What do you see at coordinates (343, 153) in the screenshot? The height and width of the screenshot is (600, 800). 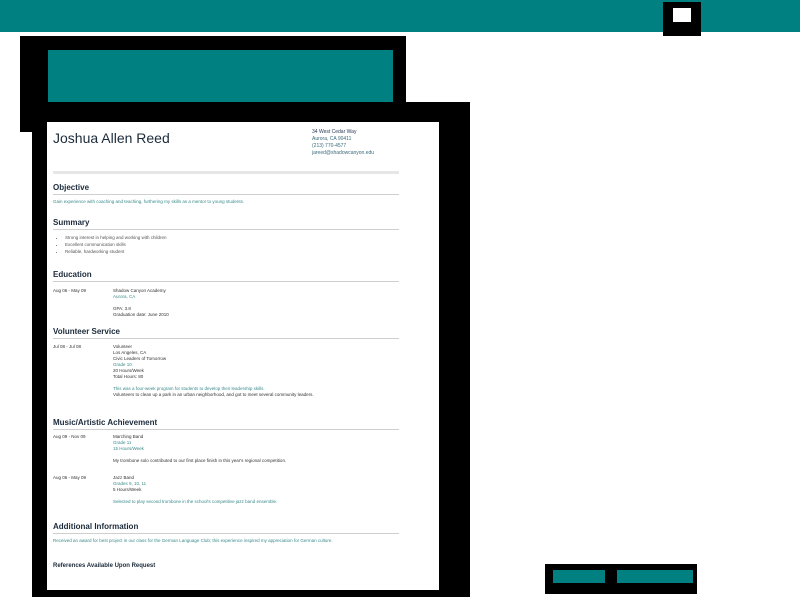 I see `contact-line-4: jareed@shadowcanyon.edu` at bounding box center [343, 153].